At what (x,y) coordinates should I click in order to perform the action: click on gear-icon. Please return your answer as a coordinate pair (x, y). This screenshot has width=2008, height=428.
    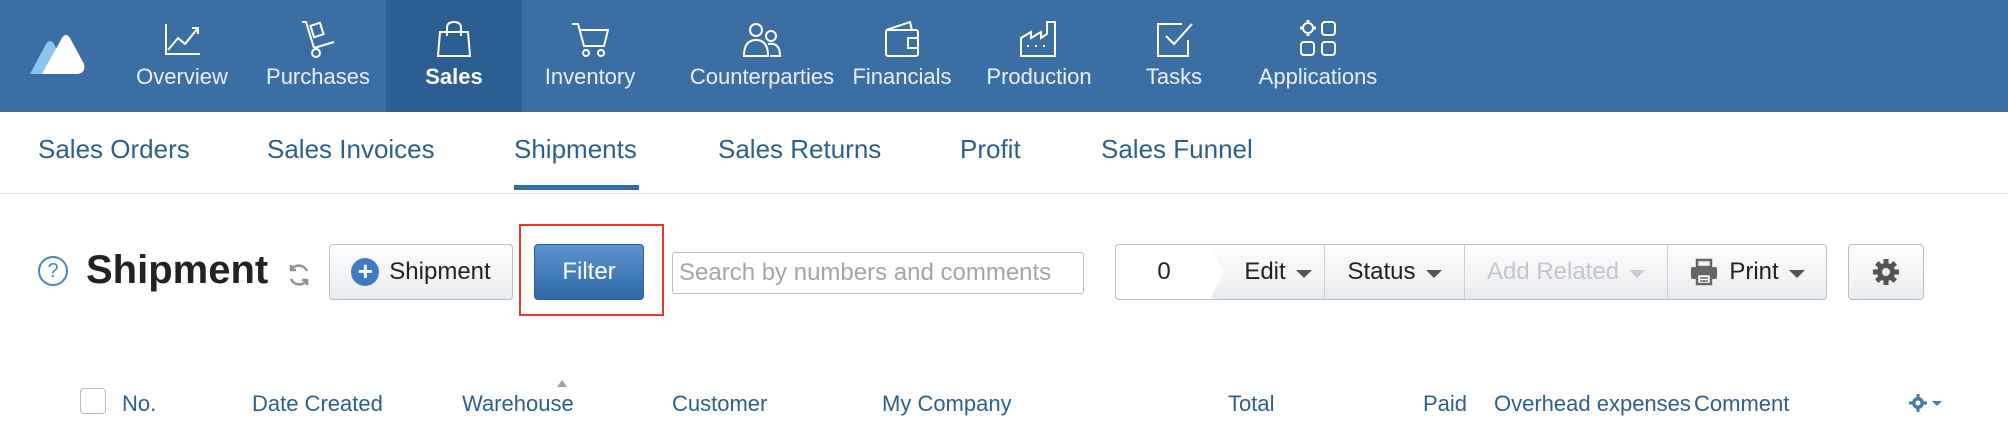
    Looking at the image, I should click on (1886, 272).